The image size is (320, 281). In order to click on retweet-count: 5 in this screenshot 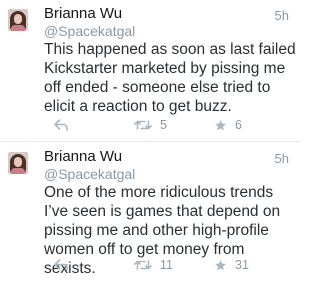, I will do `click(163, 125)`.